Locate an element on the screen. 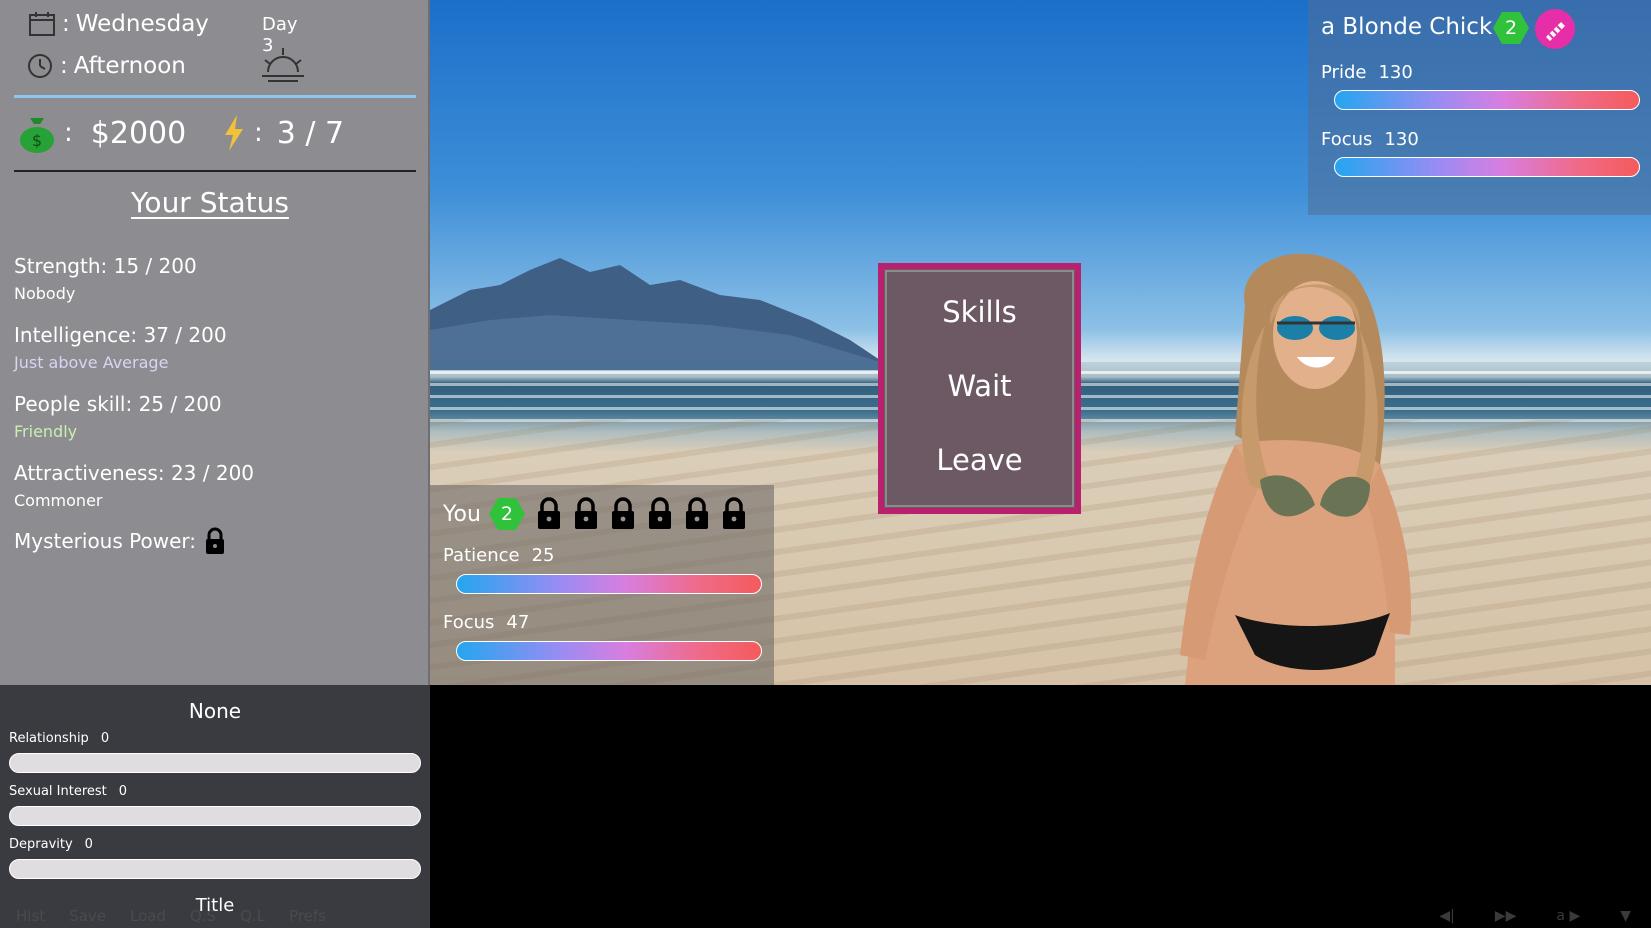  auto-button: a ▶ is located at coordinates (1568, 916).